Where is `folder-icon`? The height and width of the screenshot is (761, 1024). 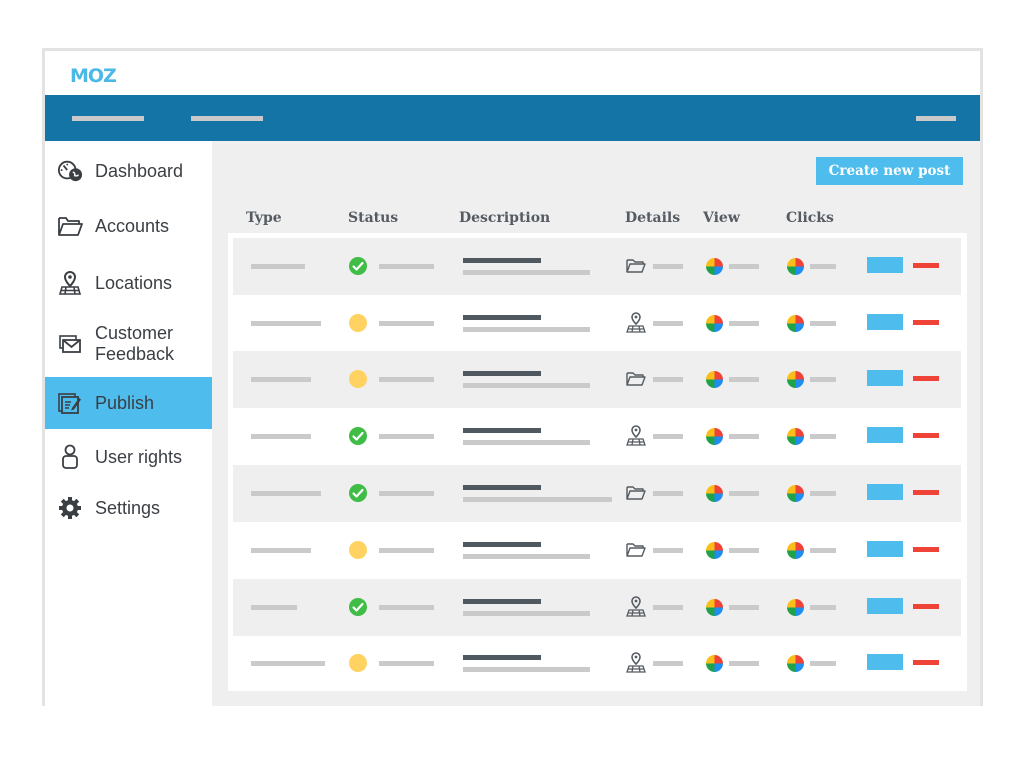
folder-icon is located at coordinates (636, 266).